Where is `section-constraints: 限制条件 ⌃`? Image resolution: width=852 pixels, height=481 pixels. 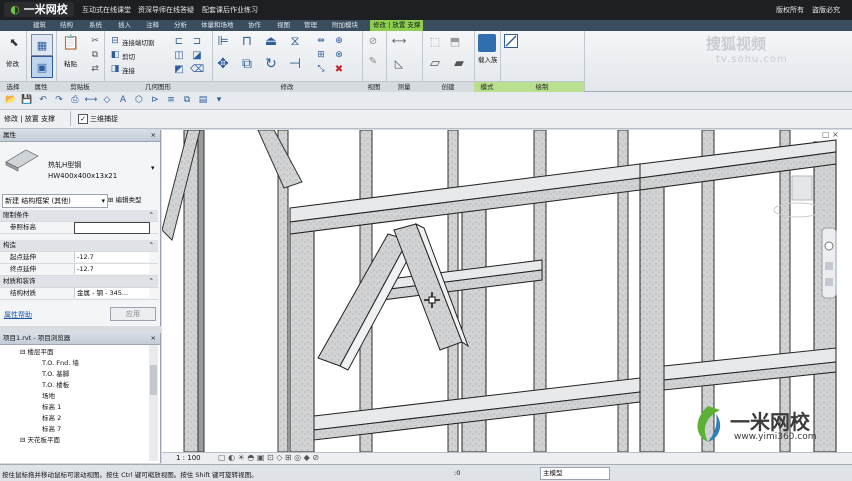
section-constraints: 限制条件 ⌃ is located at coordinates (79, 216).